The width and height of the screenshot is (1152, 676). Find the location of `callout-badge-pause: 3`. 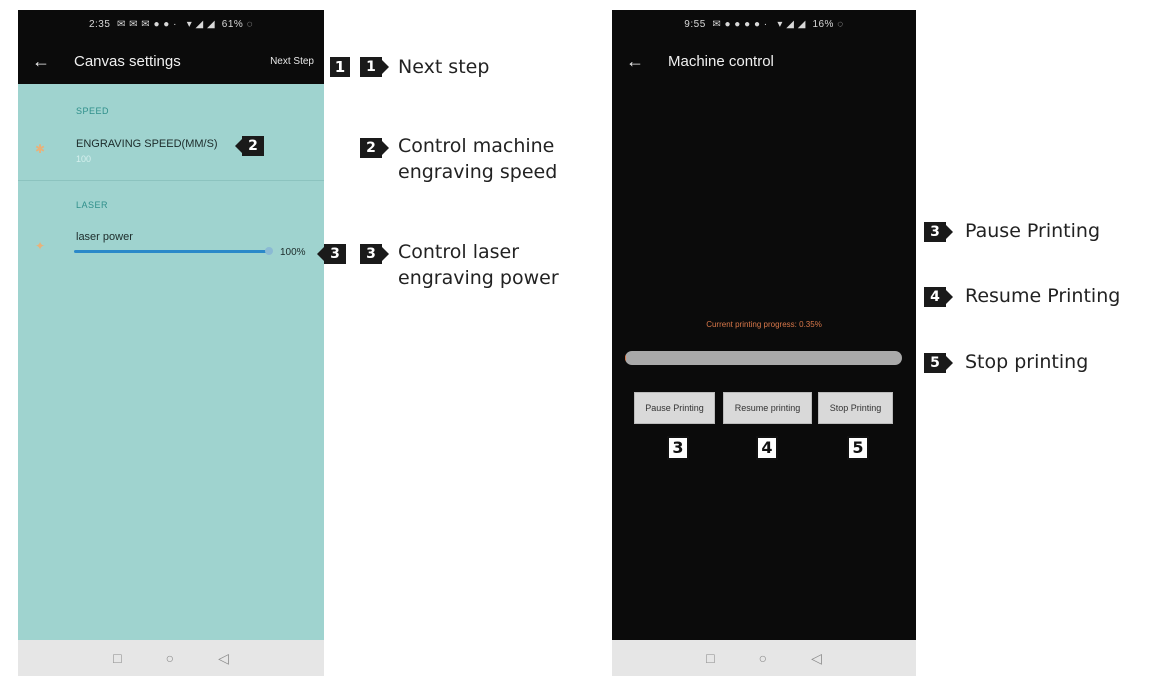

callout-badge-pause: 3 is located at coordinates (938, 232).